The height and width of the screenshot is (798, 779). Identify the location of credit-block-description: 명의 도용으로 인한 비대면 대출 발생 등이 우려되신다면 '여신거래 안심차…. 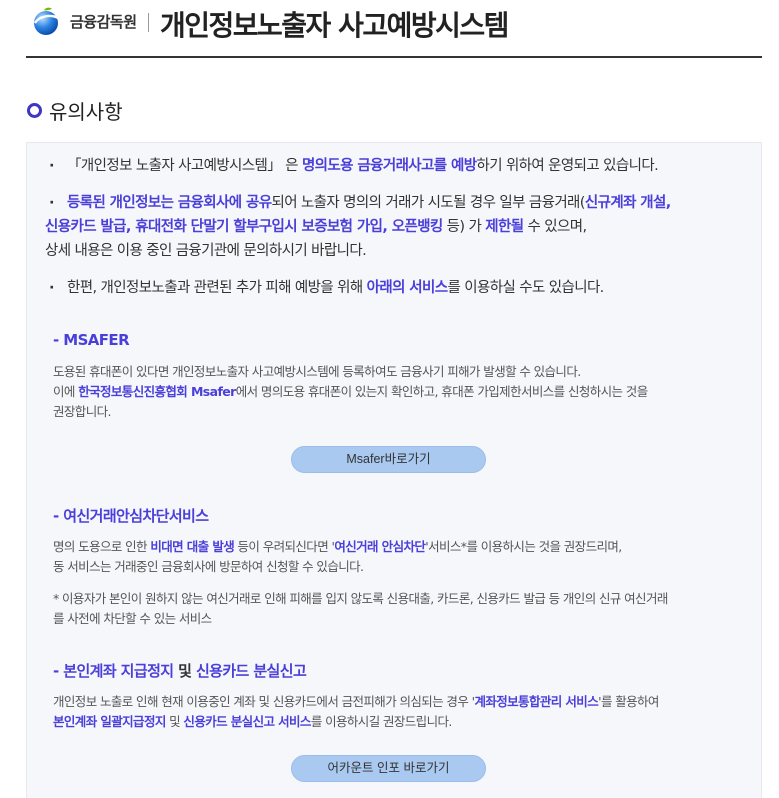
(337, 557).